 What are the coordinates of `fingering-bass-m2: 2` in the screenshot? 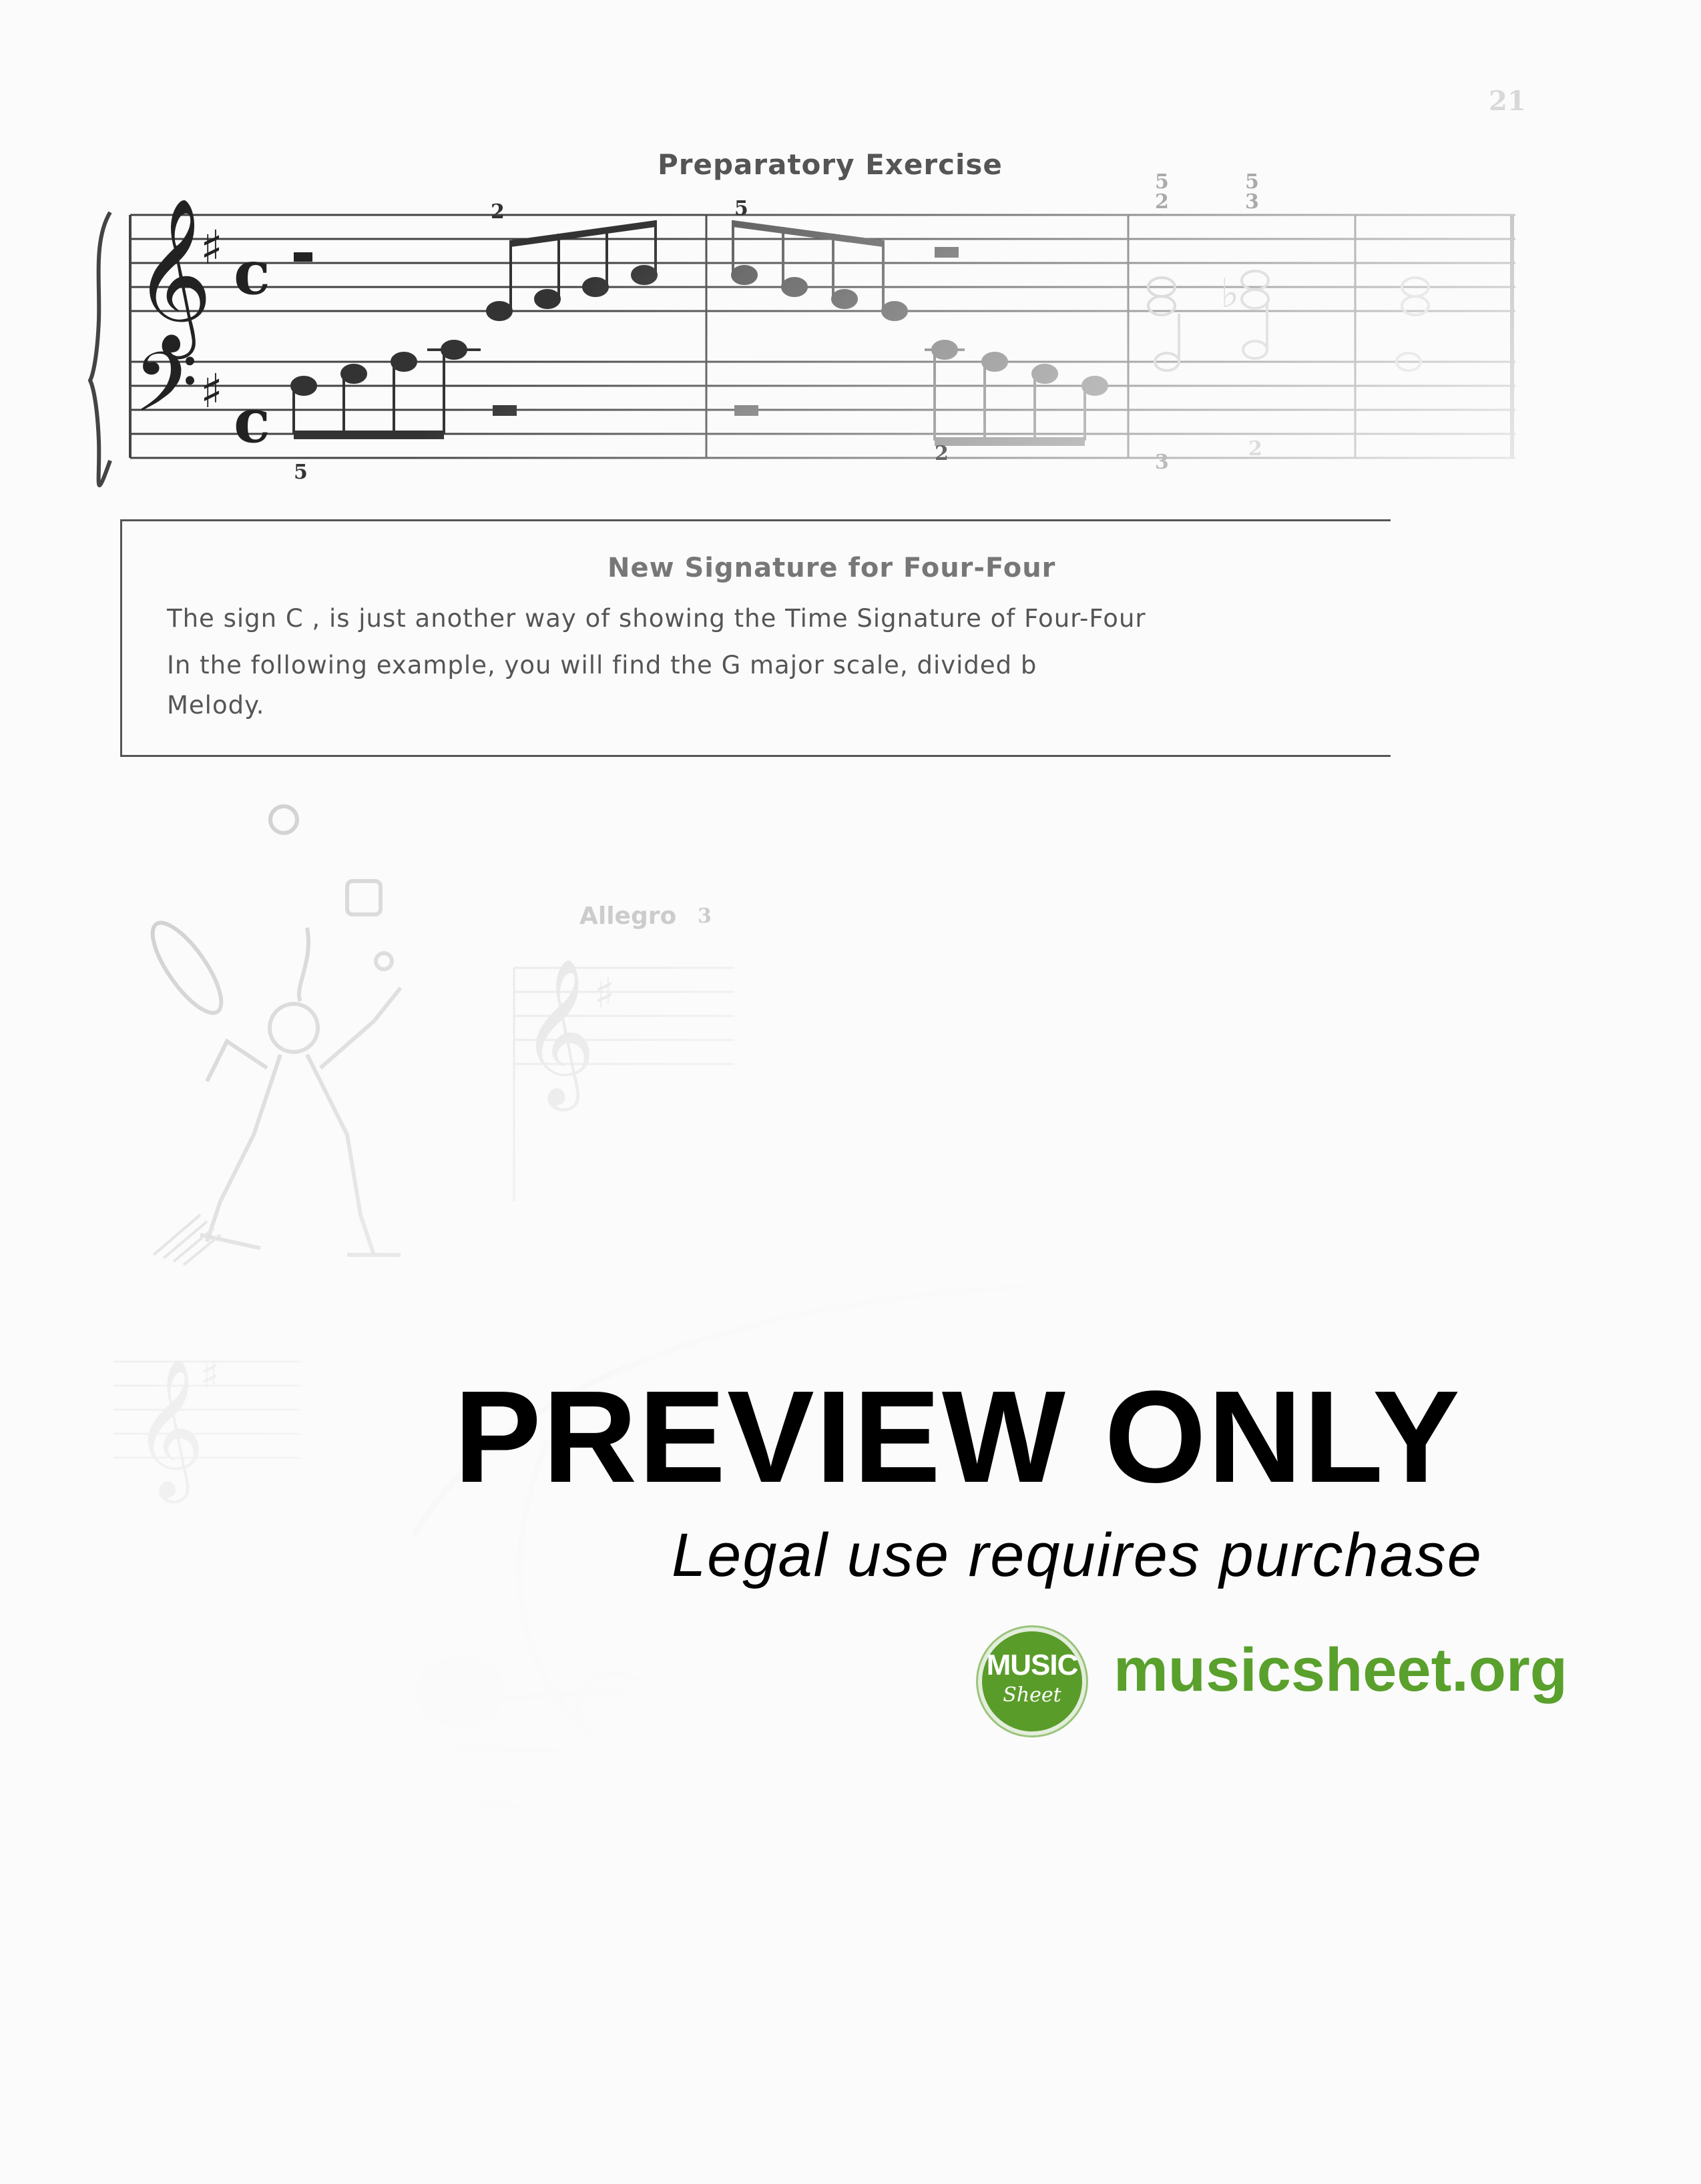 It's located at (942, 454).